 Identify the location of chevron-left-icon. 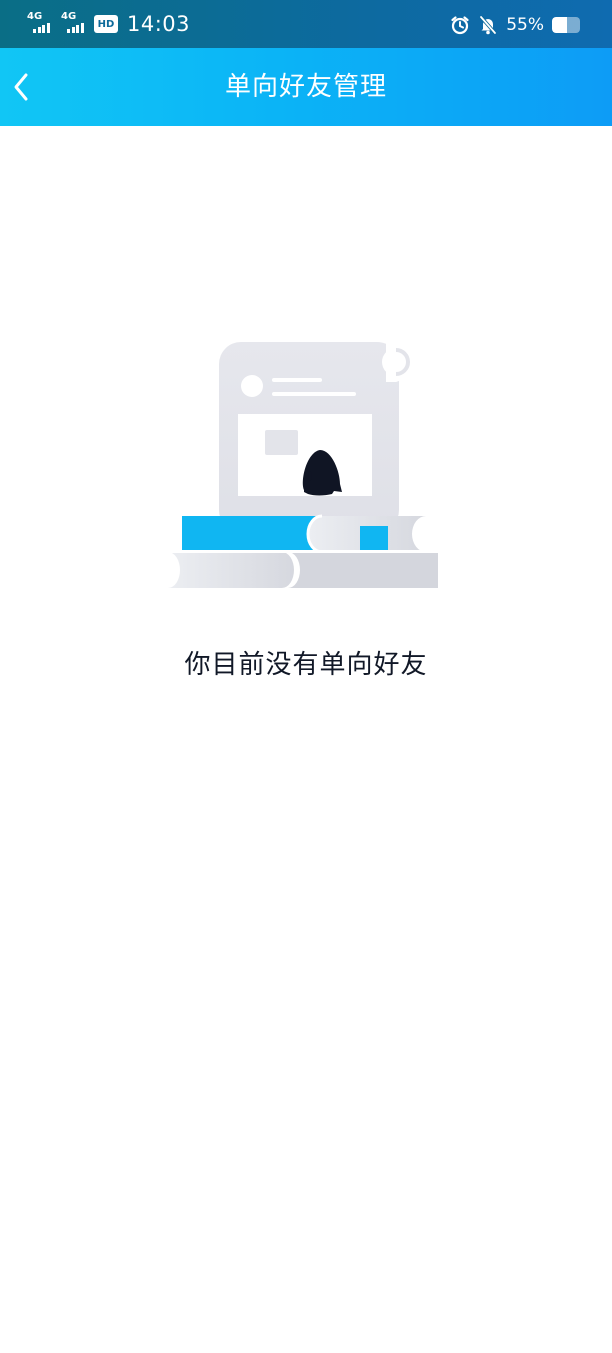
(21, 87).